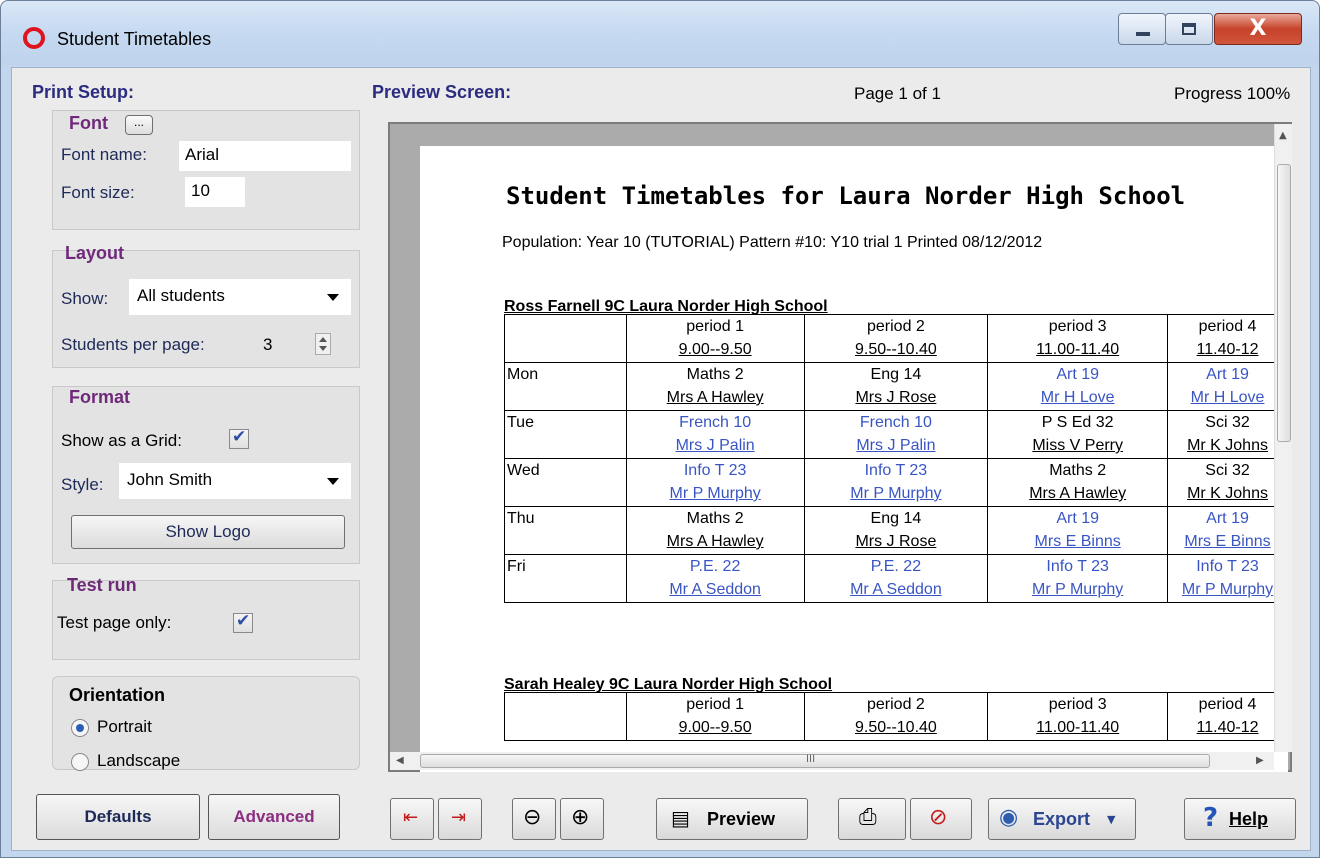  Describe the element at coordinates (323, 344) in the screenshot. I see `students-per-page-spinner` at that location.